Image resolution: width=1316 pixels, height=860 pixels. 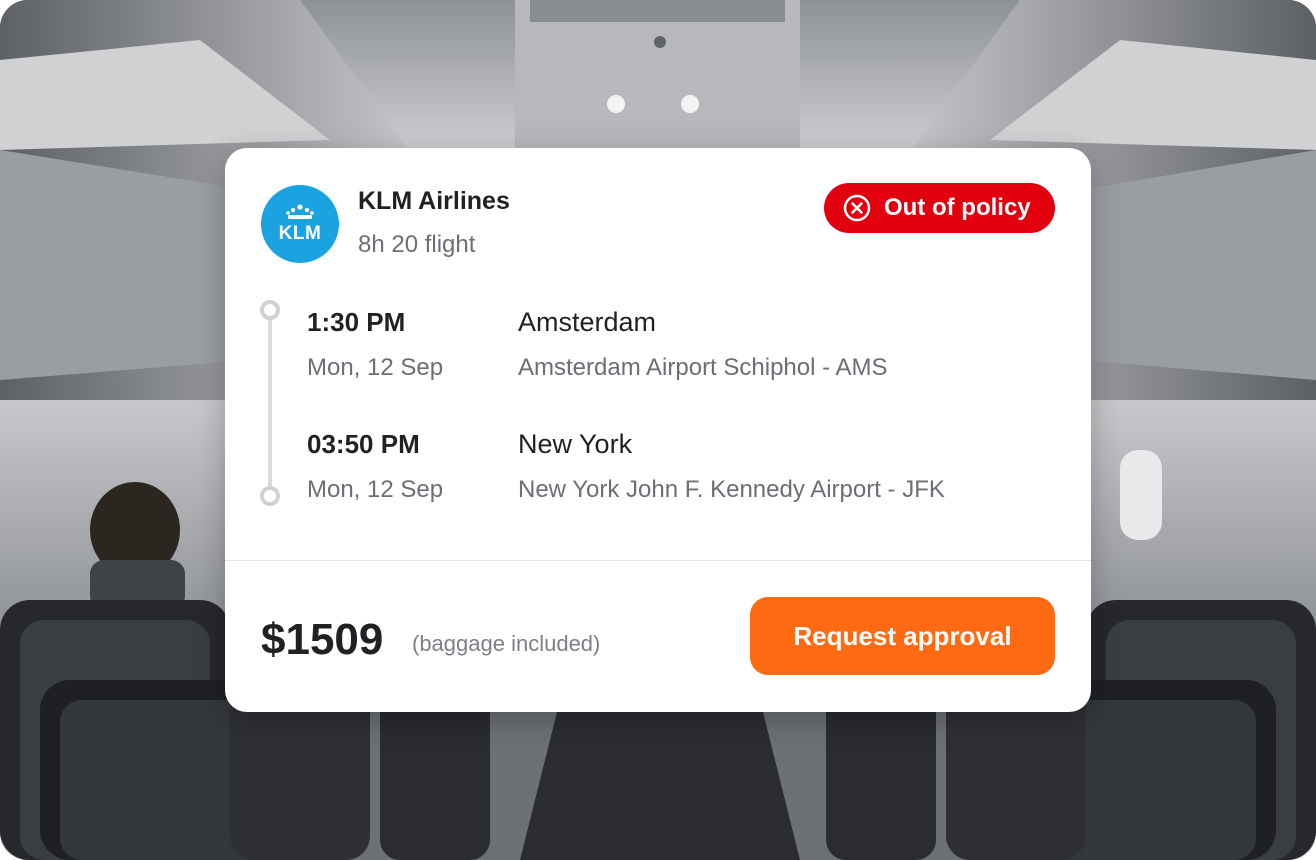 What do you see at coordinates (506, 643) in the screenshot?
I see `price-note: (baggage included)` at bounding box center [506, 643].